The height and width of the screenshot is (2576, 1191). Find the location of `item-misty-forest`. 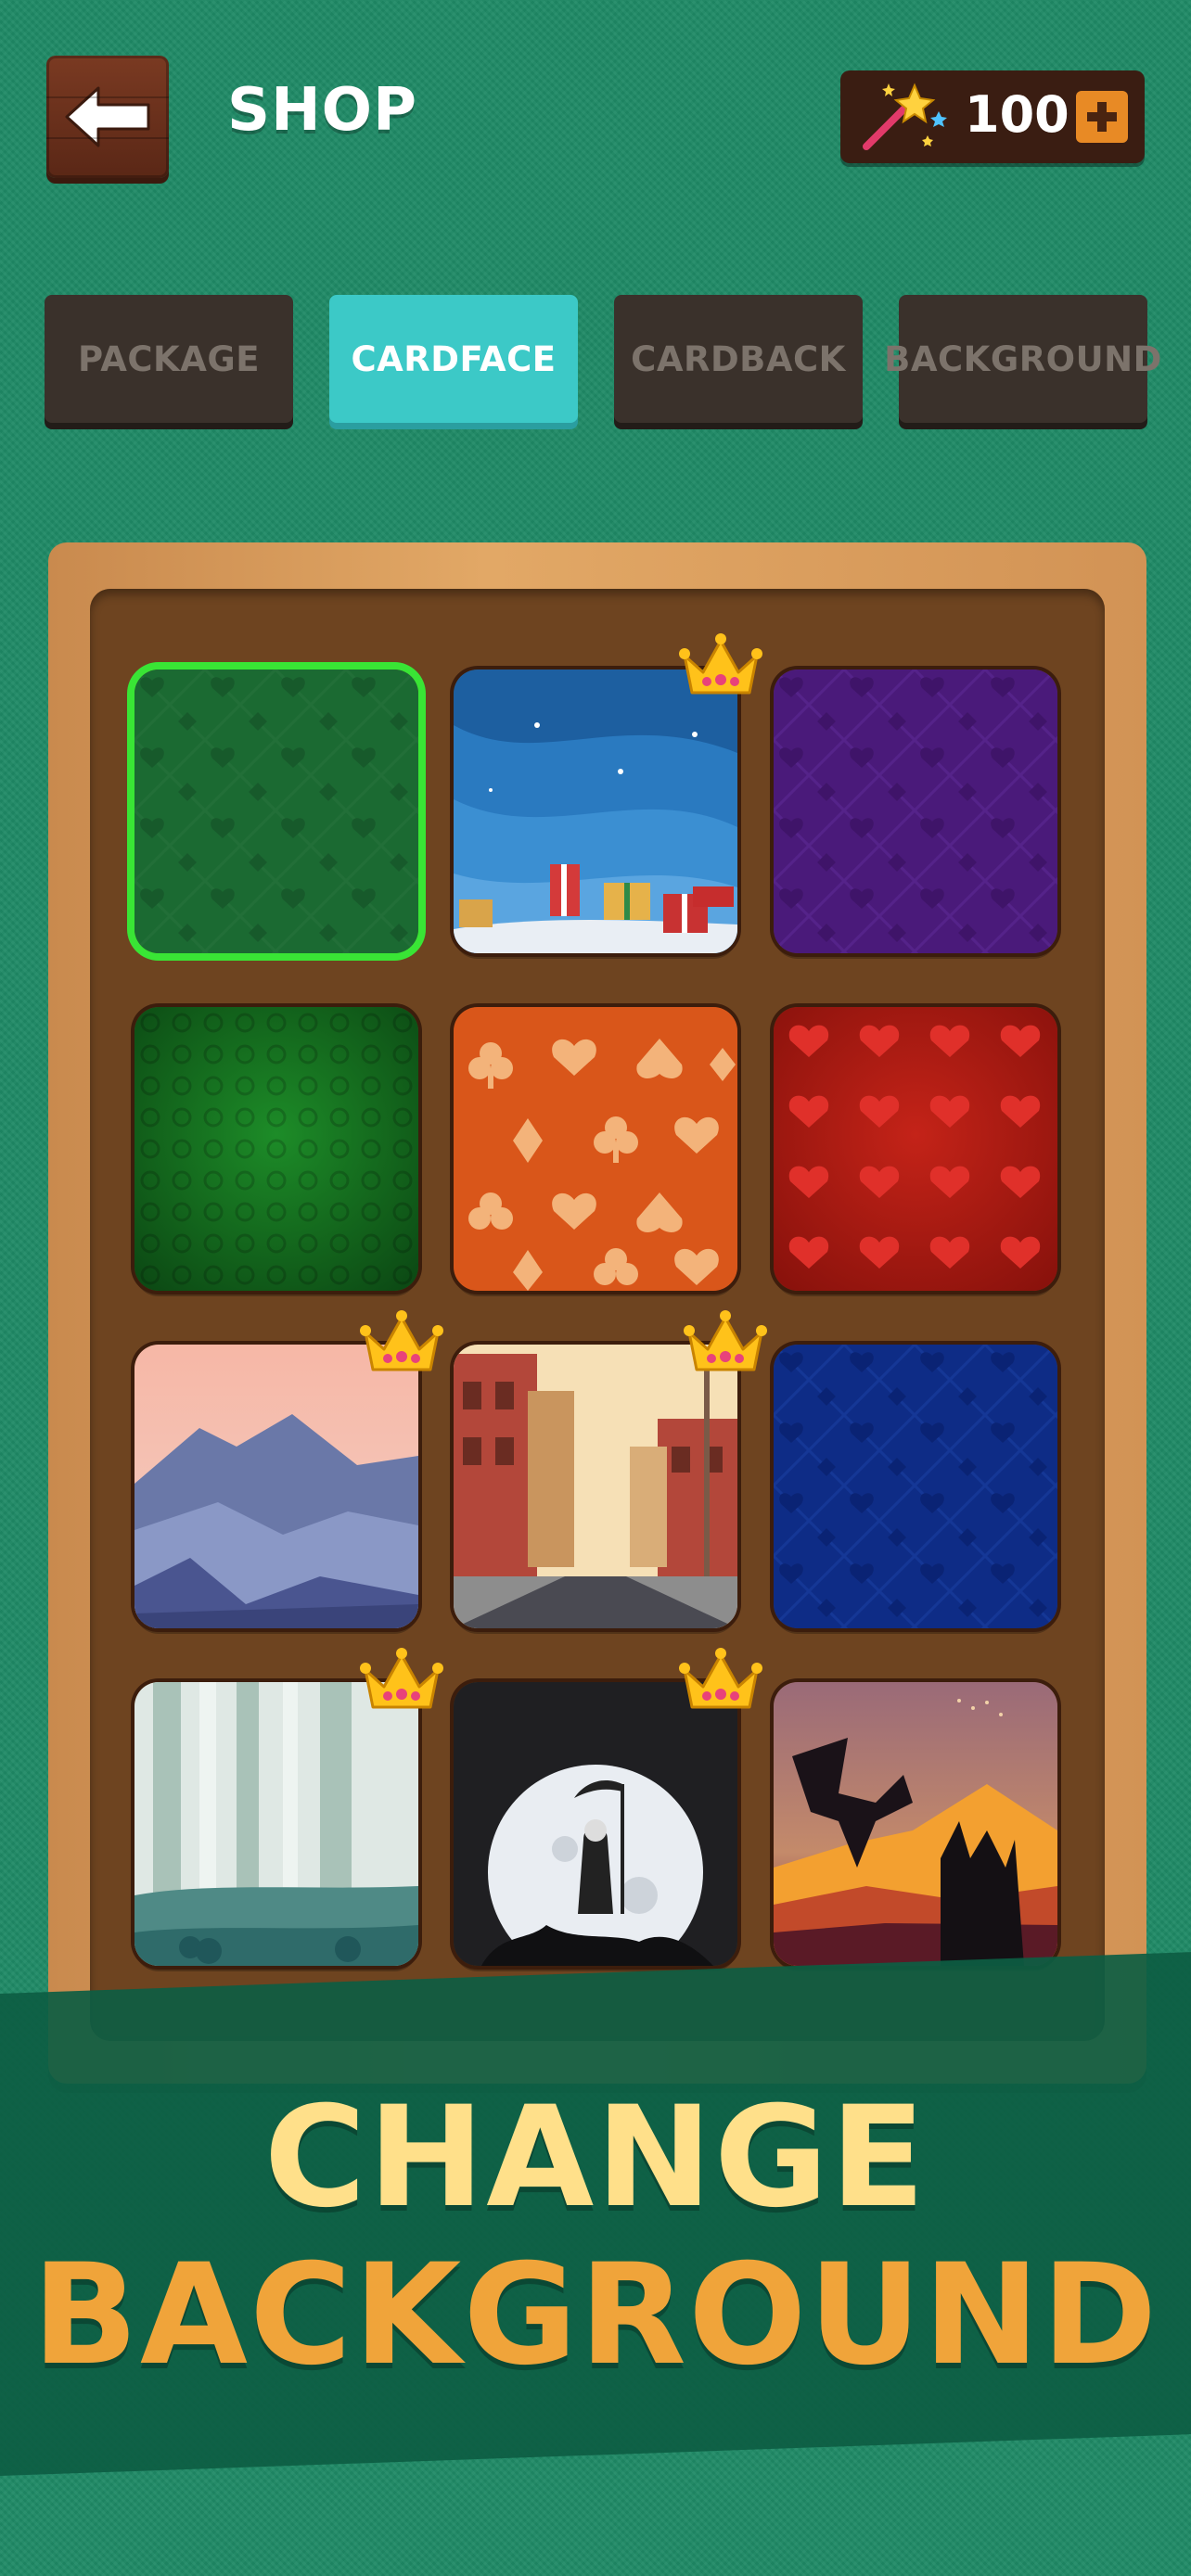

item-misty-forest is located at coordinates (276, 1824).